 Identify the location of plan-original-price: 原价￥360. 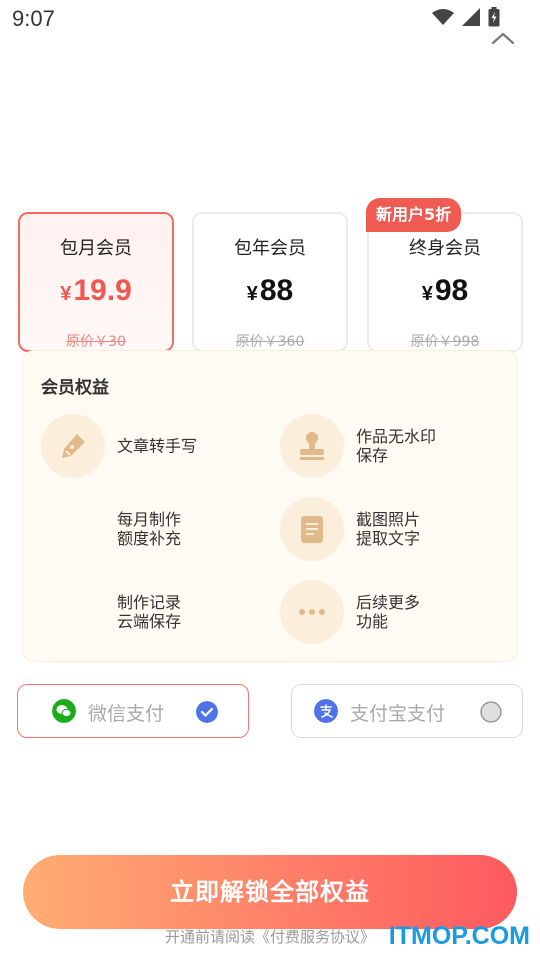
(270, 342).